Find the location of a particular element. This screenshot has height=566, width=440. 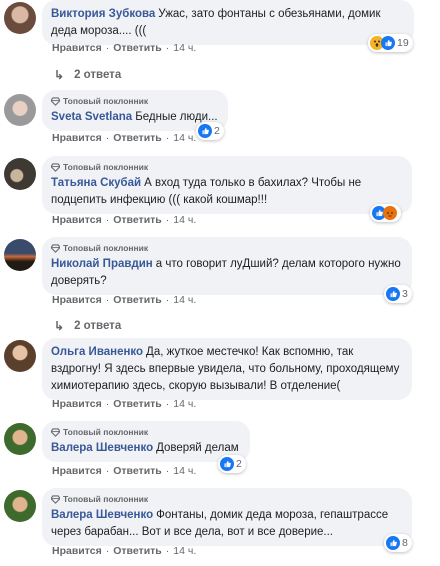

reaction-summary: 8 is located at coordinates (398, 543).